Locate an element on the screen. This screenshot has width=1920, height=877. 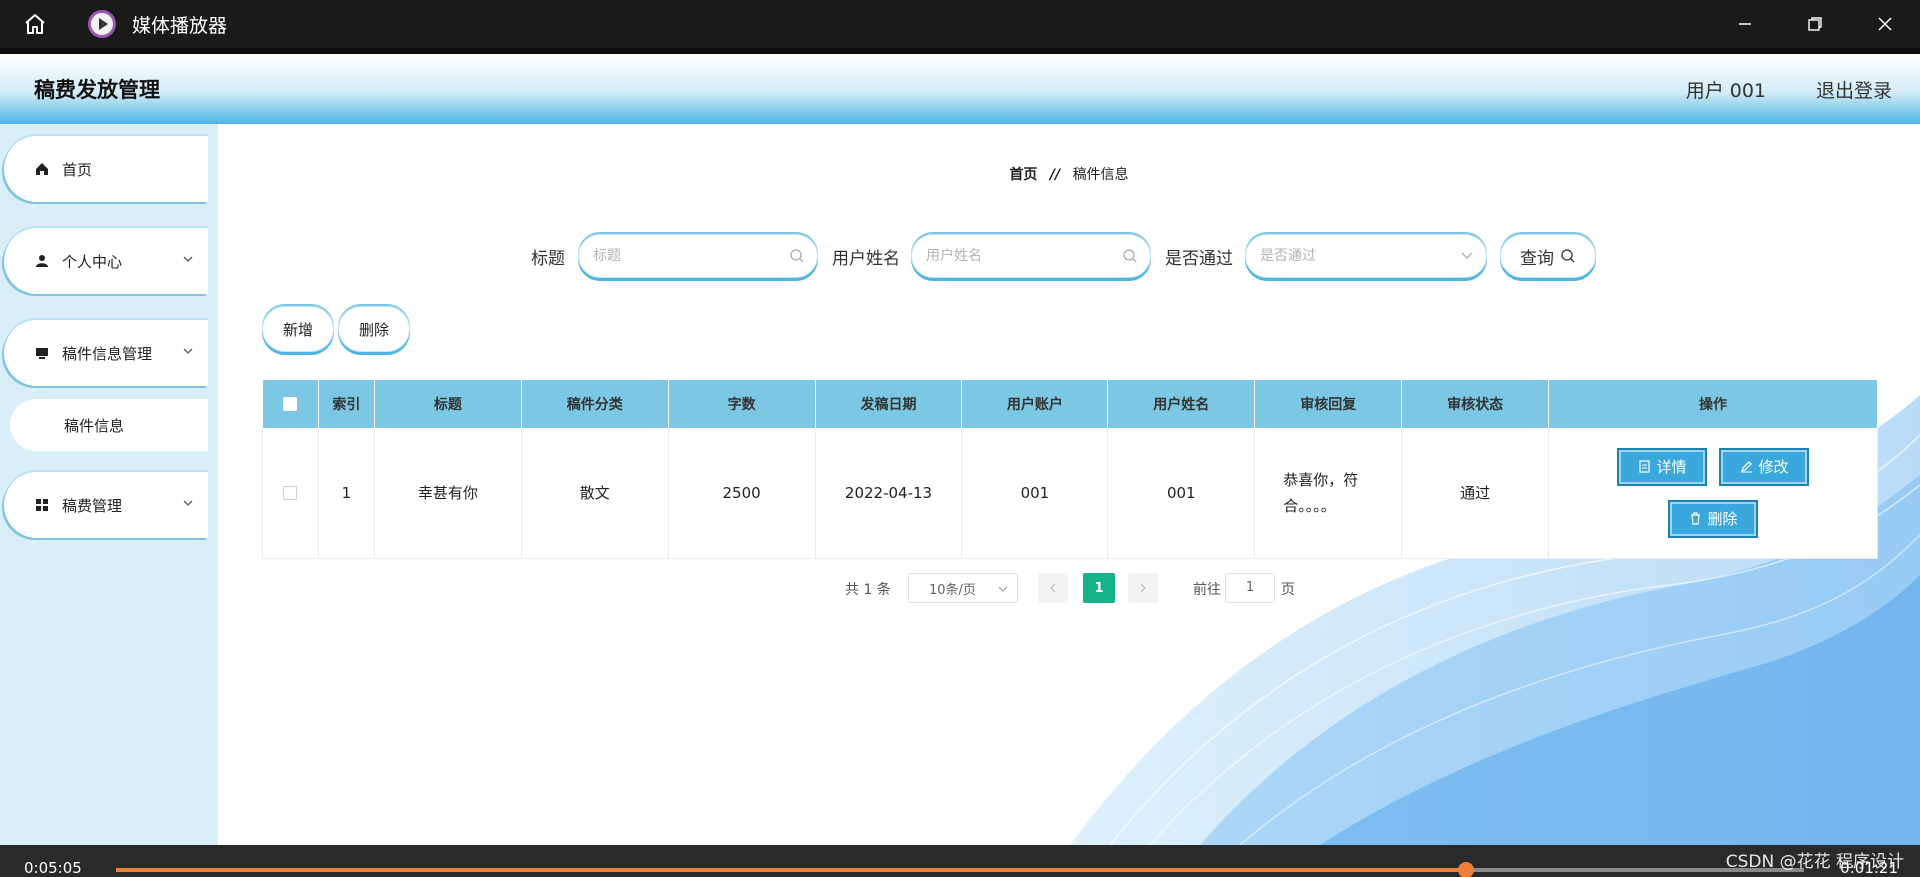
edit-pencil-icon is located at coordinates (1746, 467).